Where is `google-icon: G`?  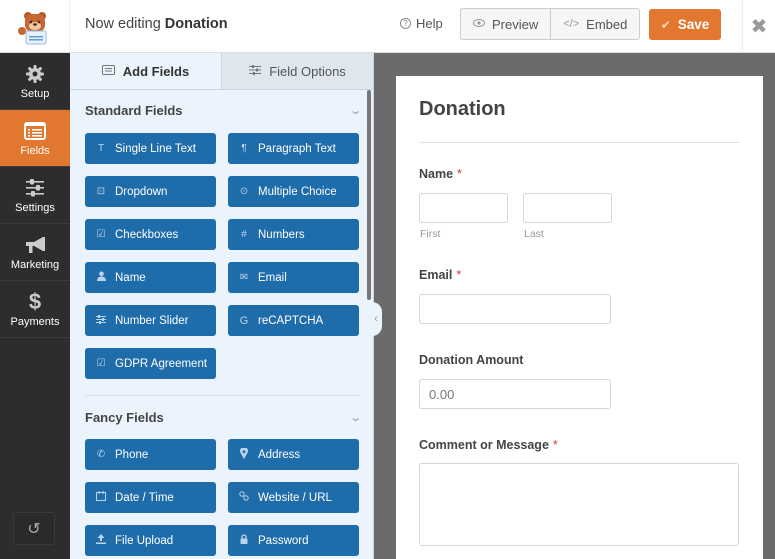 google-icon: G is located at coordinates (244, 320).